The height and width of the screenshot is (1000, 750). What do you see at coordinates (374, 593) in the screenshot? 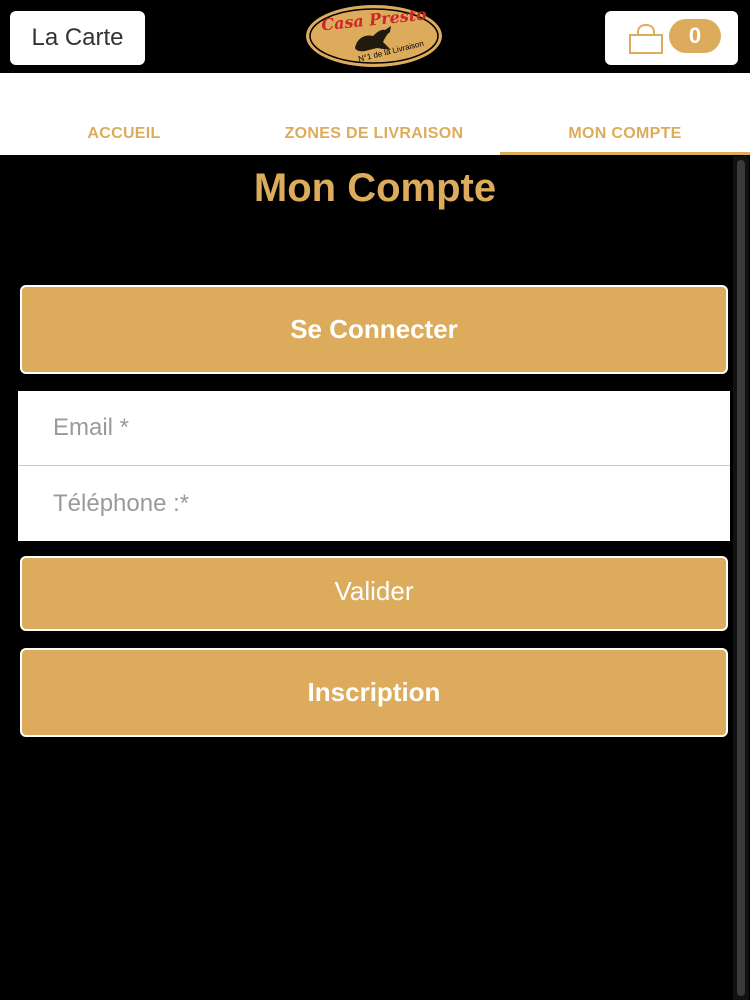
I see `valider-button: Valider` at bounding box center [374, 593].